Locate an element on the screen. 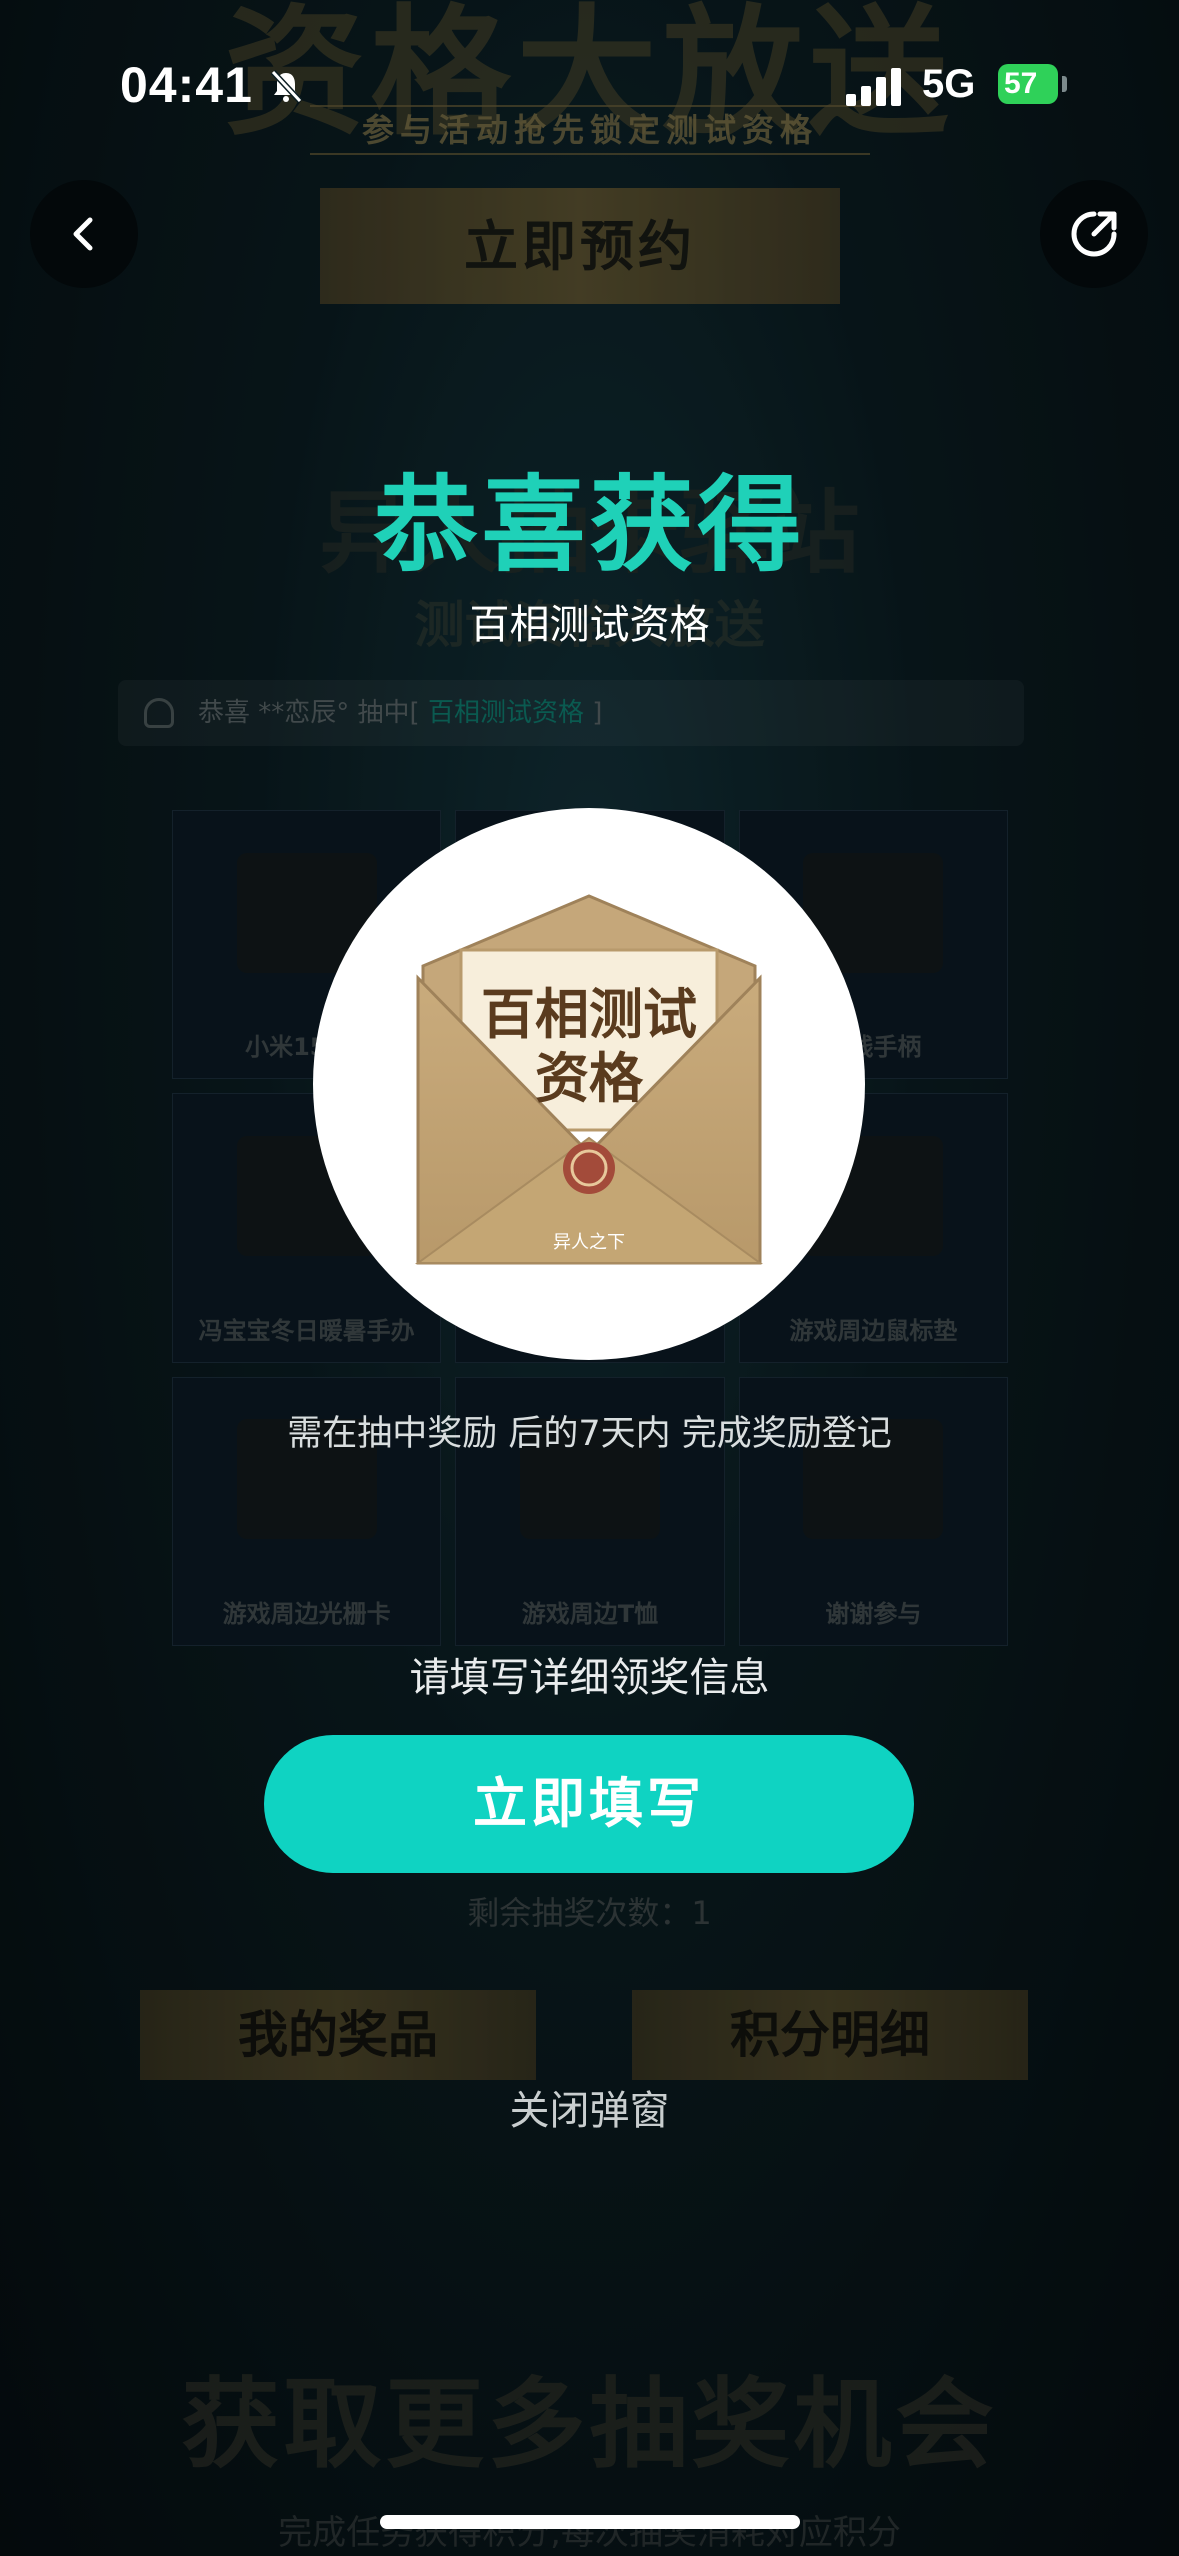 The width and height of the screenshot is (1179, 2556). bell-slash-icon is located at coordinates (286, 86).